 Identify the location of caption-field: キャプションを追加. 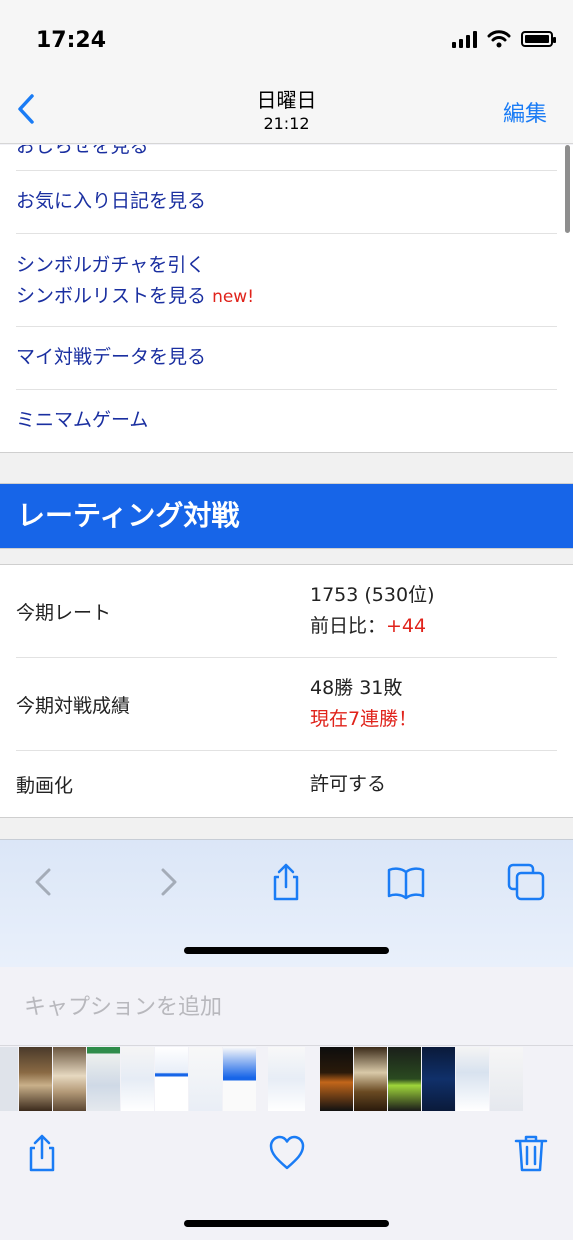
(286, 1006).